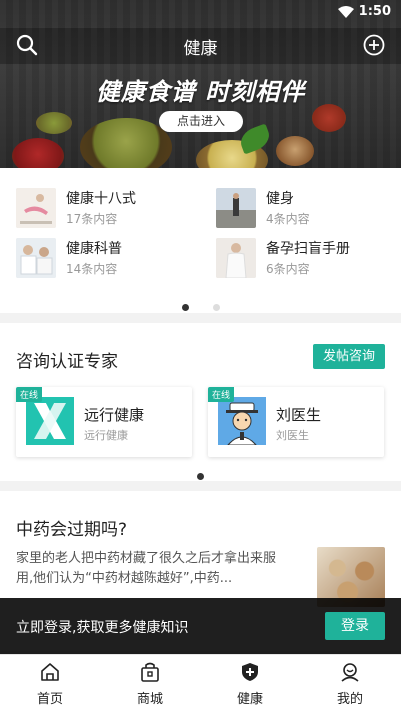 This screenshot has height=710, width=401. What do you see at coordinates (288, 219) in the screenshot?
I see `category-count: 4条内容` at bounding box center [288, 219].